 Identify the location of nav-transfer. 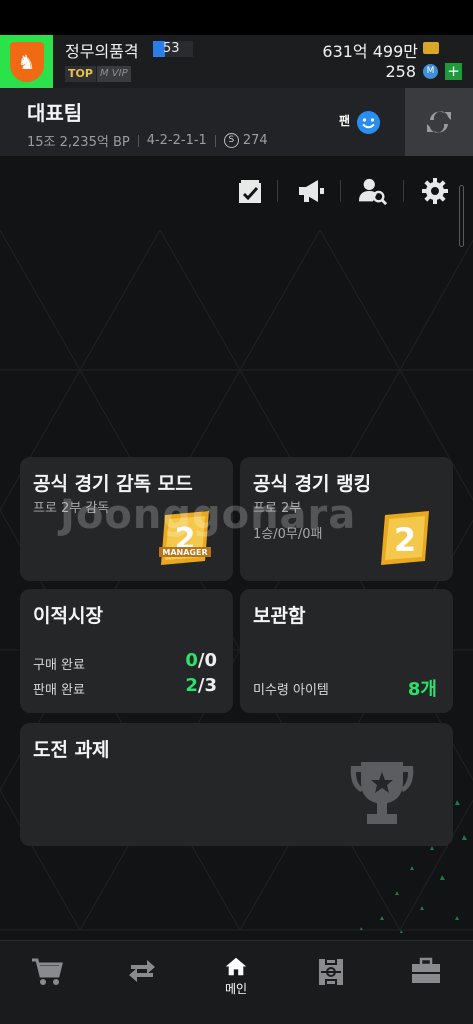
(142, 977).